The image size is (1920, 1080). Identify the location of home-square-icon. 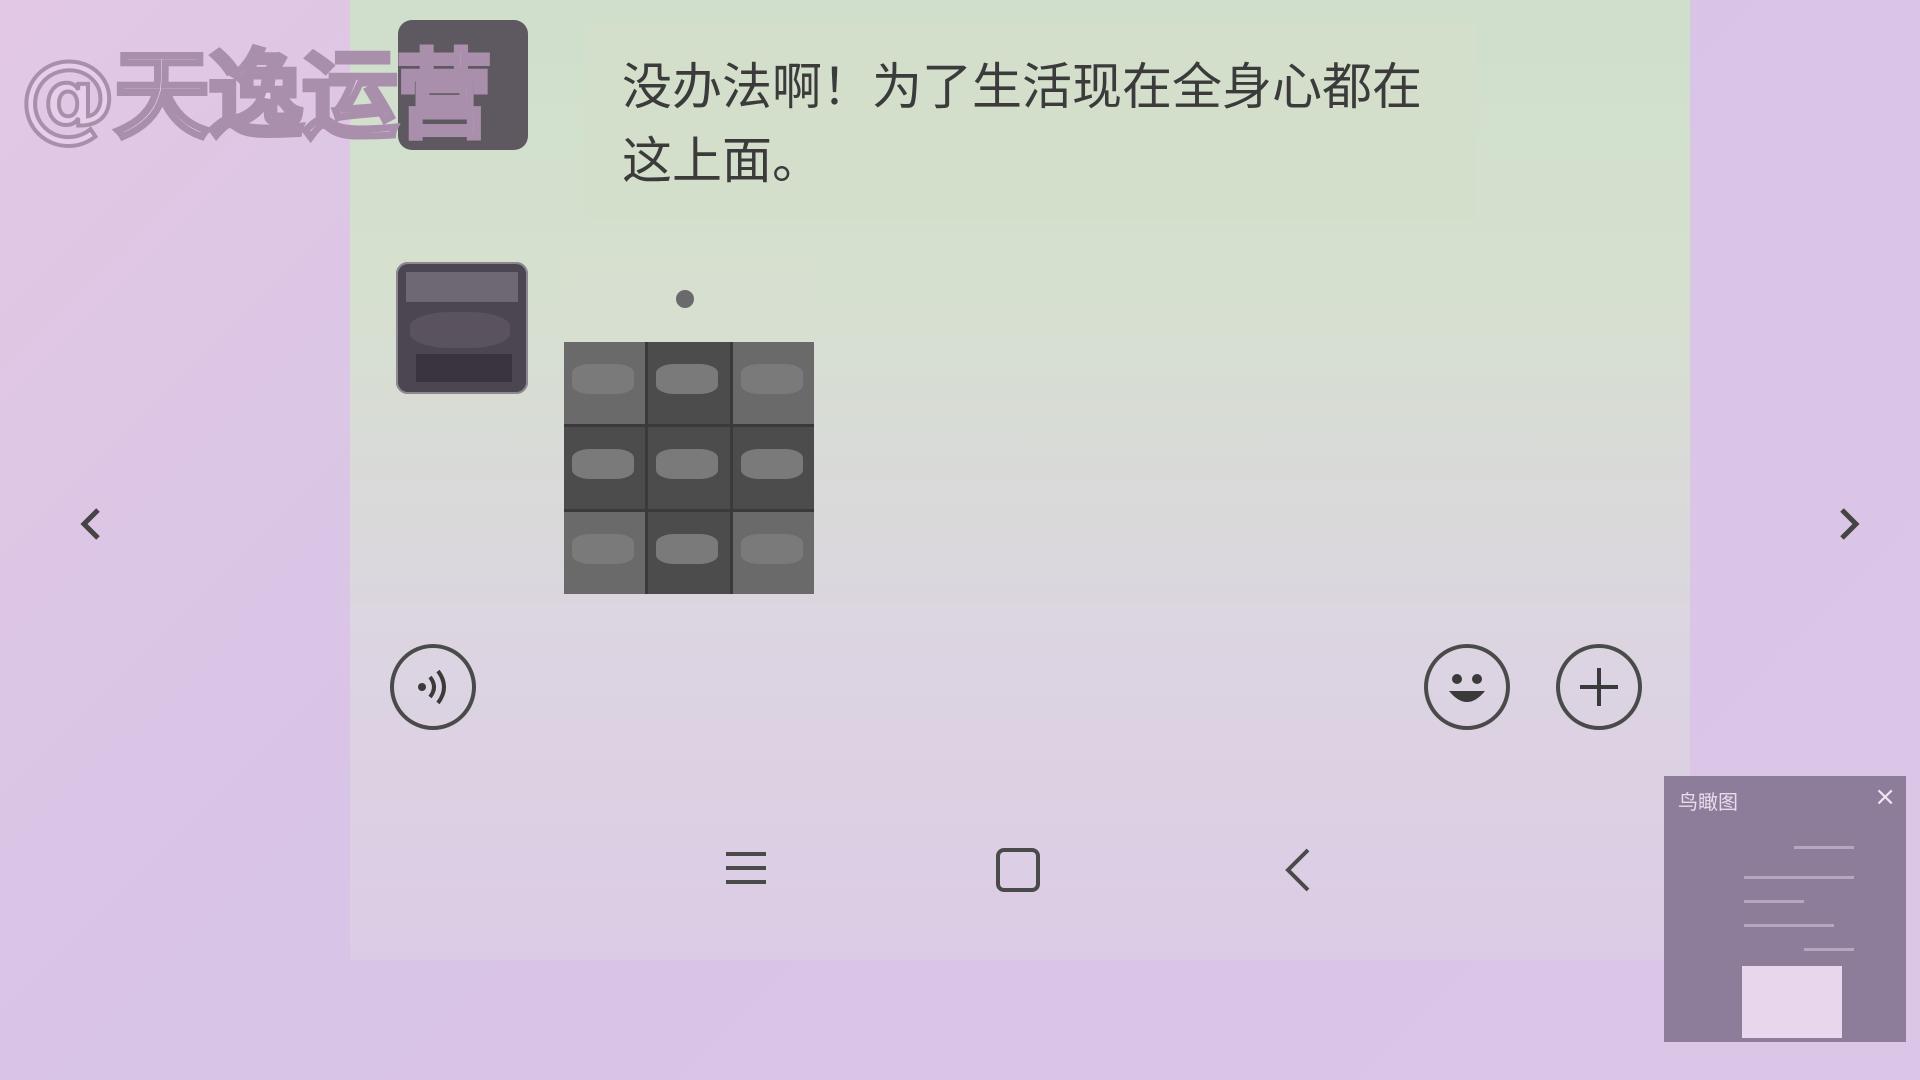
(1018, 870).